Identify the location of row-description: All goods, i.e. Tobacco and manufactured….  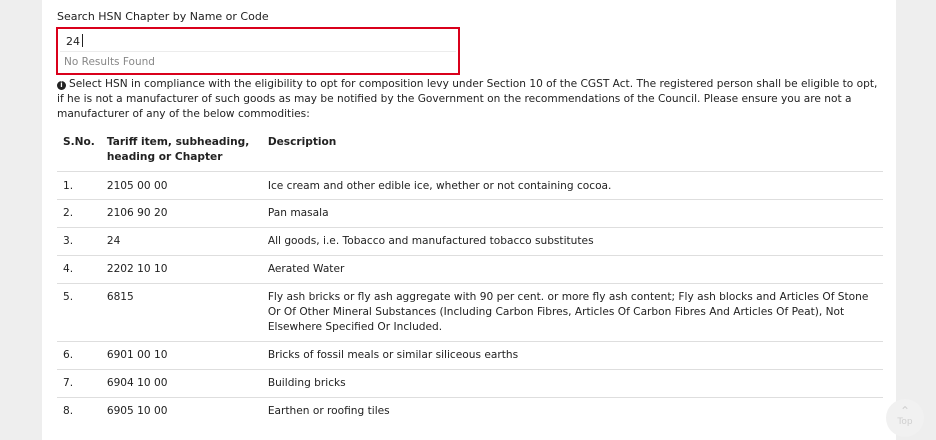
(572, 241).